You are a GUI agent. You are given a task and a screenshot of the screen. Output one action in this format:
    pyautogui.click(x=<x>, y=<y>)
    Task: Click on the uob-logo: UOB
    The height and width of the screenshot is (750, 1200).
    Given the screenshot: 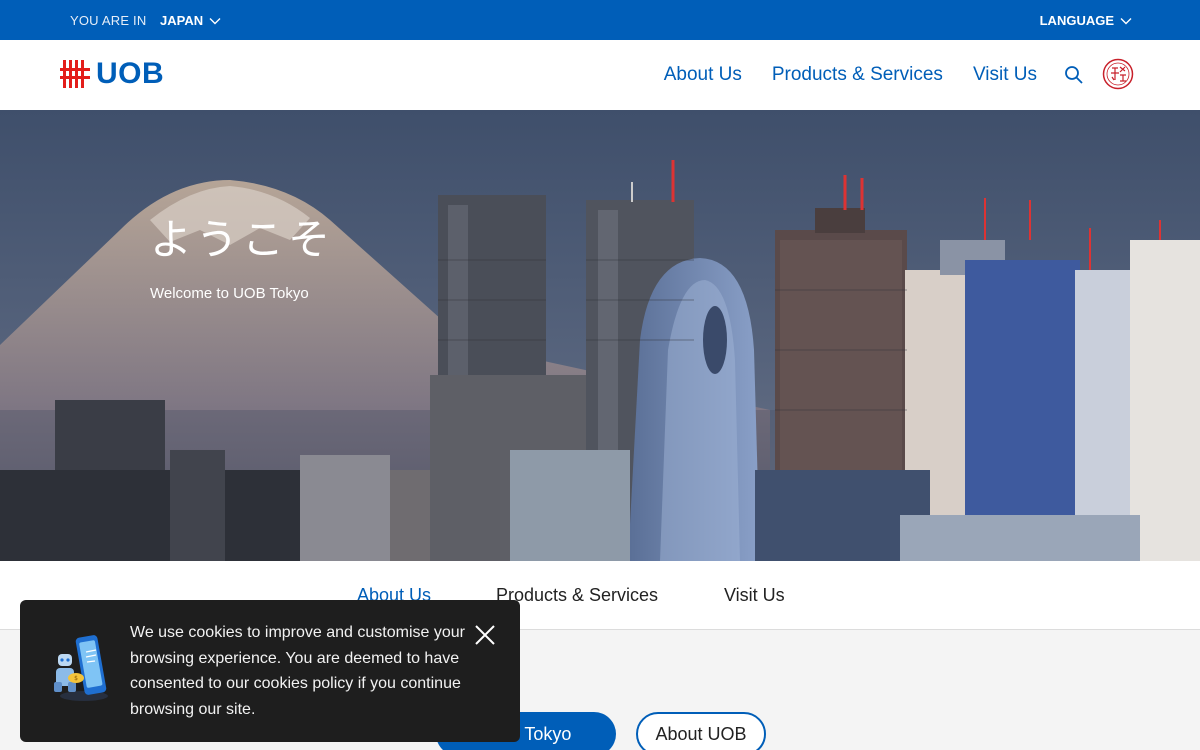 What is the action you would take?
    pyautogui.click(x=112, y=74)
    